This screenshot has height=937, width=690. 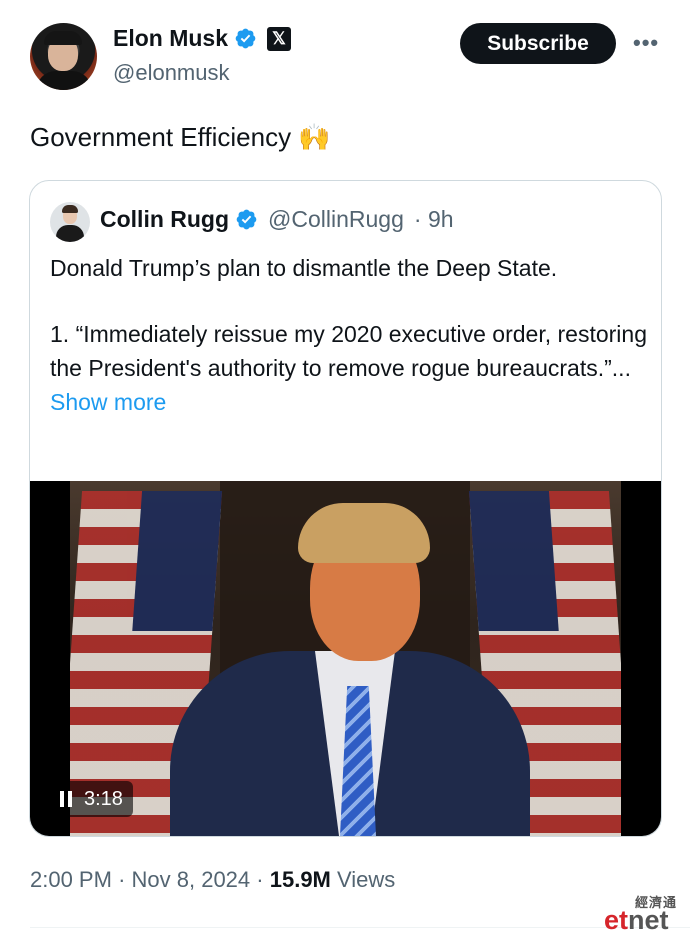 What do you see at coordinates (171, 73) in the screenshot?
I see `author-handle: @elonmusk` at bounding box center [171, 73].